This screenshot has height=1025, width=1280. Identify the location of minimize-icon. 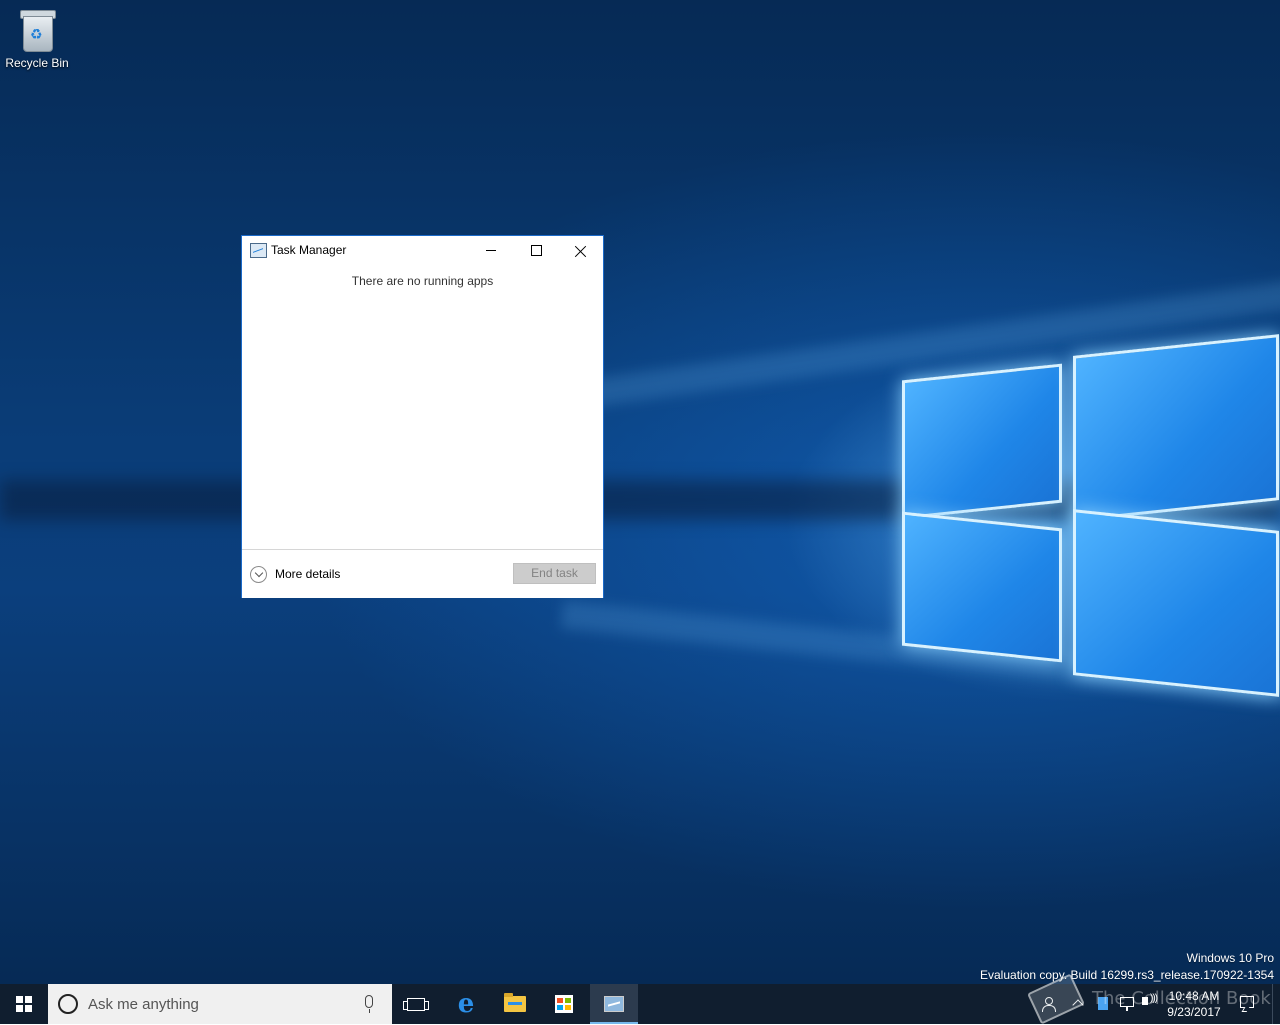
(491, 250).